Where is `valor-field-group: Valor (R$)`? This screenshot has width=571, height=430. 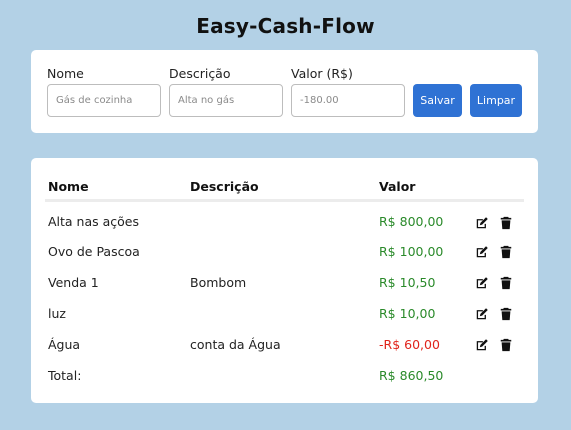 valor-field-group: Valor (R$) is located at coordinates (348, 91).